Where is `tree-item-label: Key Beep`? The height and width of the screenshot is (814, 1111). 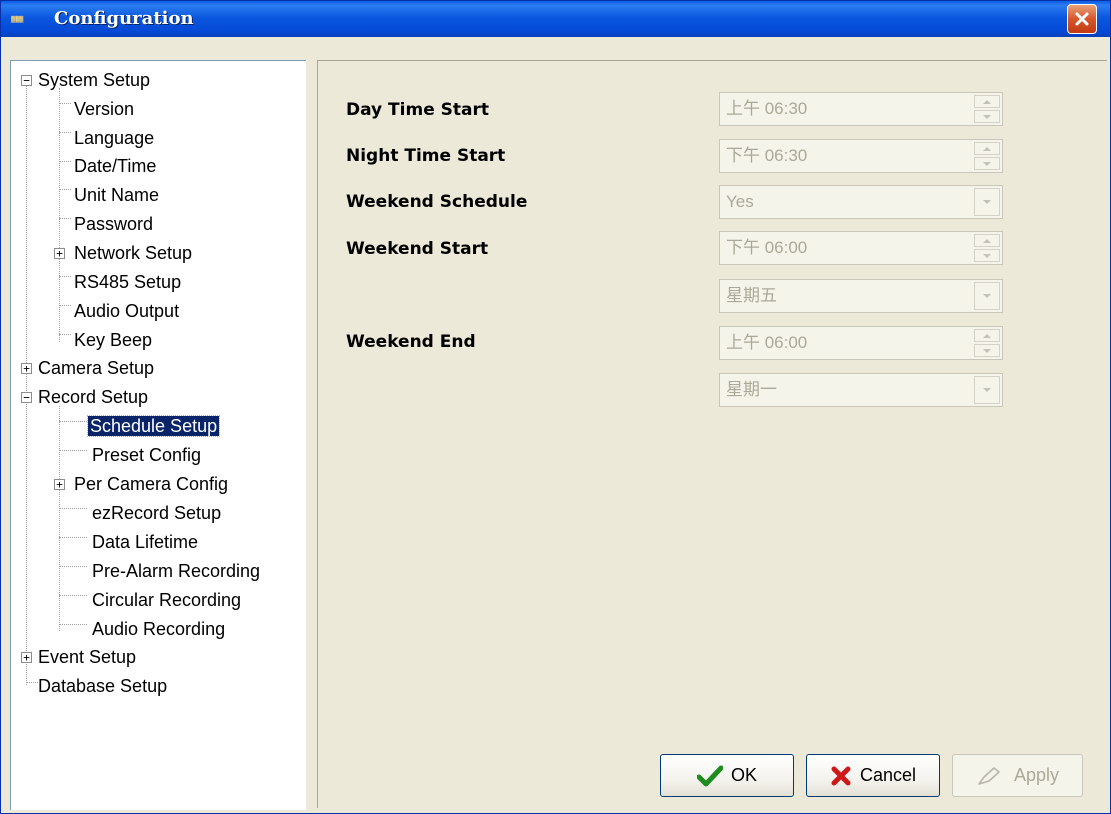 tree-item-label: Key Beep is located at coordinates (113, 340).